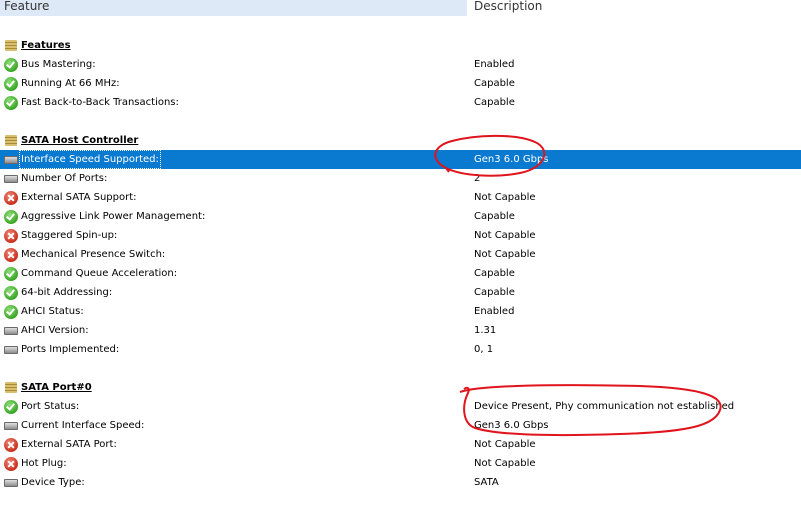  I want to click on property-row: Bus Mastering: Enabled, so click(400, 64).